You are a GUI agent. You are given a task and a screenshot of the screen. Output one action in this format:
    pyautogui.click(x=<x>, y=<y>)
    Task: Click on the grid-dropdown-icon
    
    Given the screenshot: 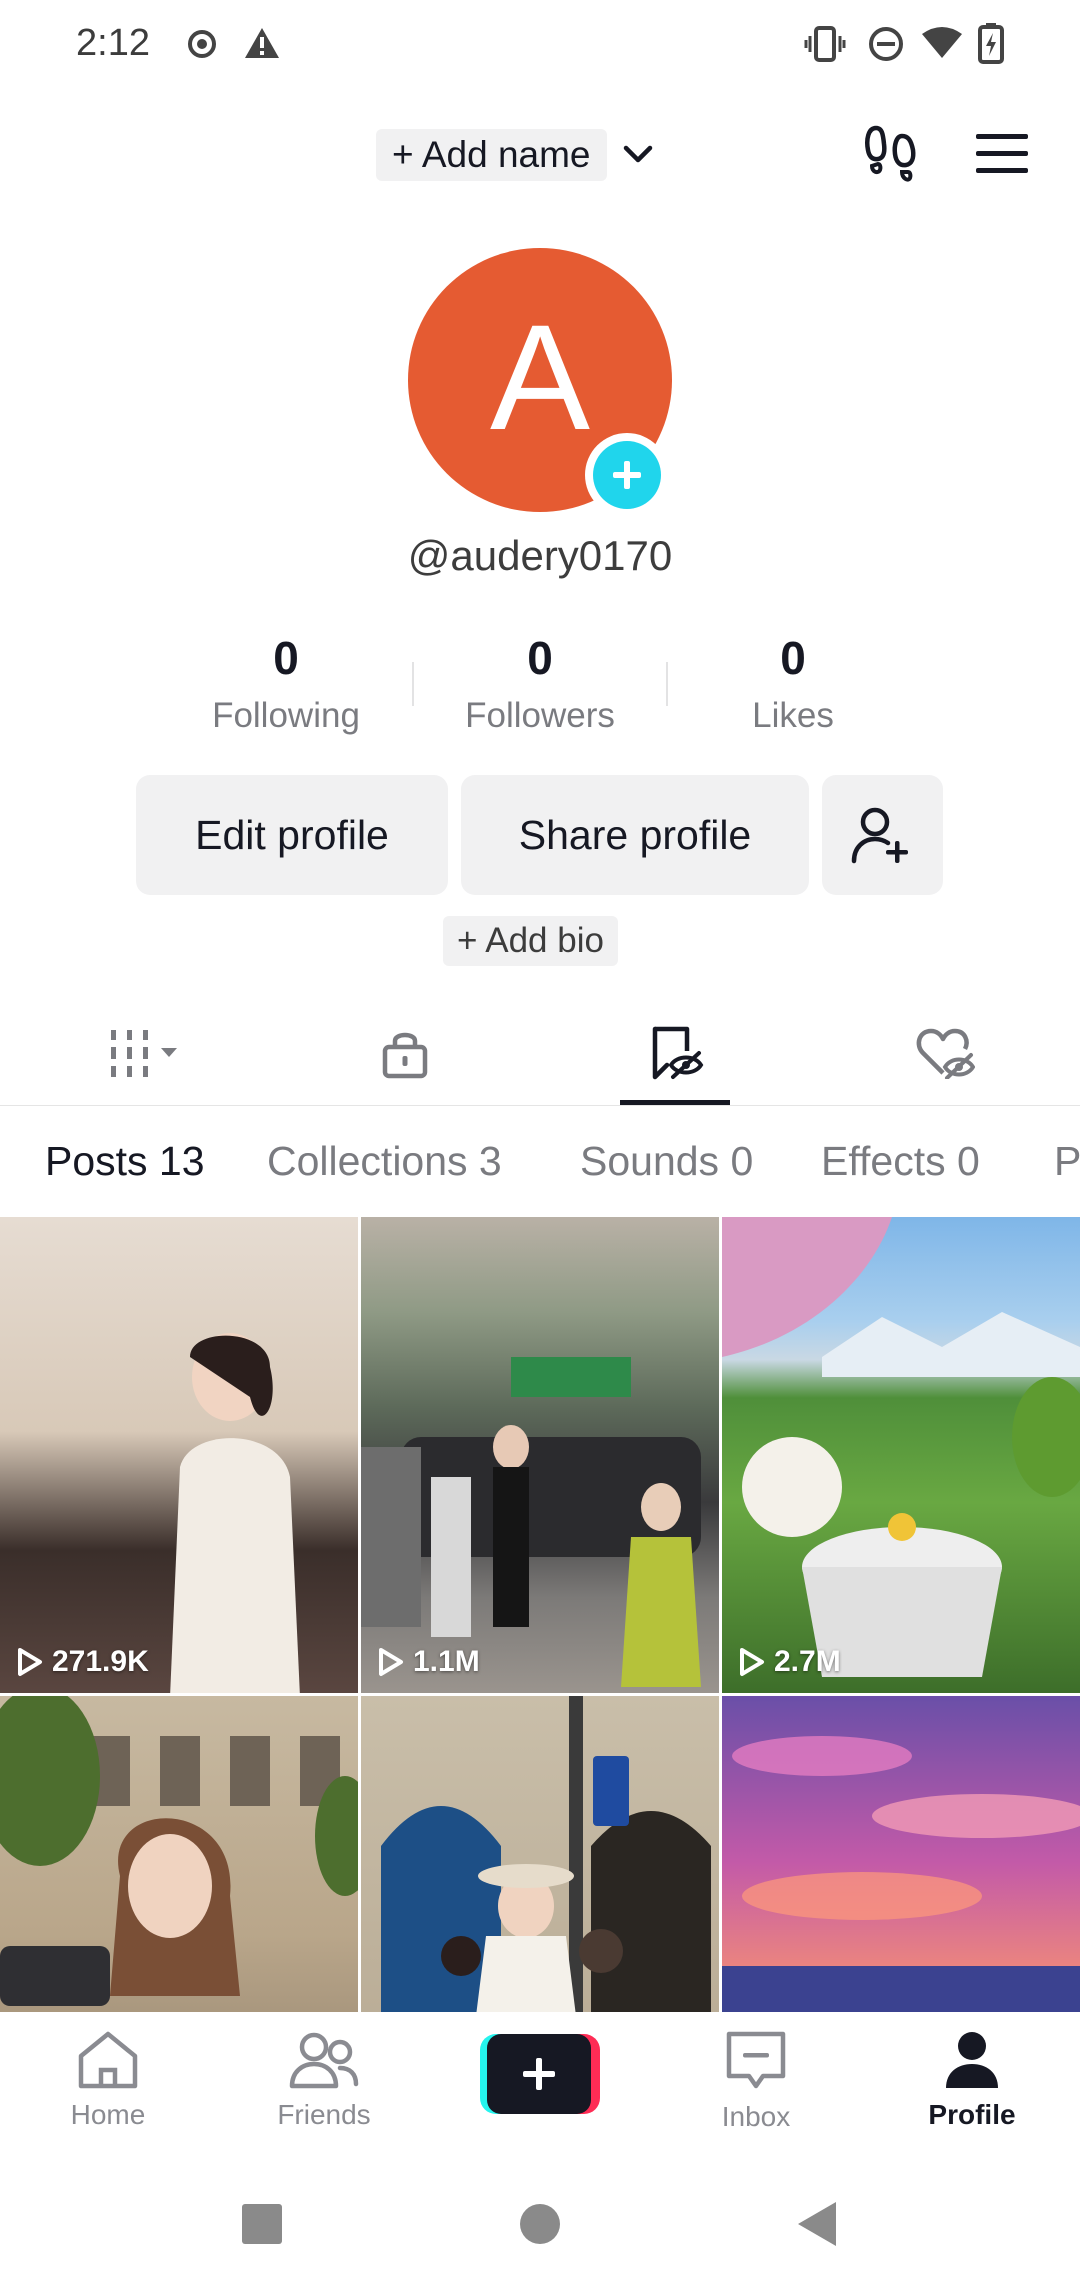 What is the action you would take?
    pyautogui.click(x=144, y=1053)
    